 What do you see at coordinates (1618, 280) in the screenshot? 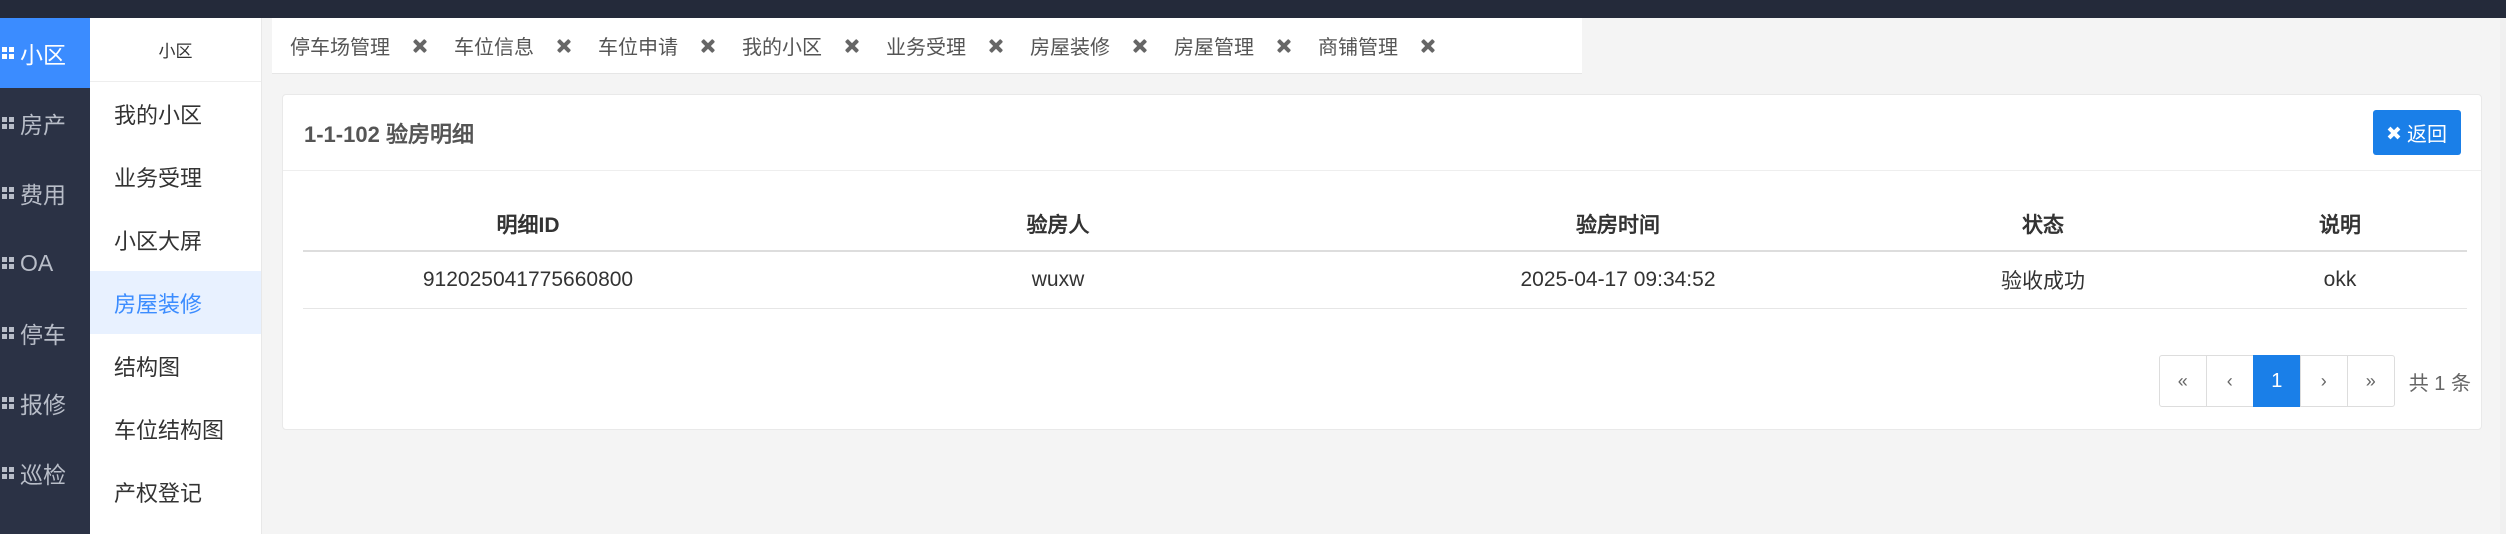
I see `cell-inspection-time: 2025-04-17 09:34:52` at bounding box center [1618, 280].